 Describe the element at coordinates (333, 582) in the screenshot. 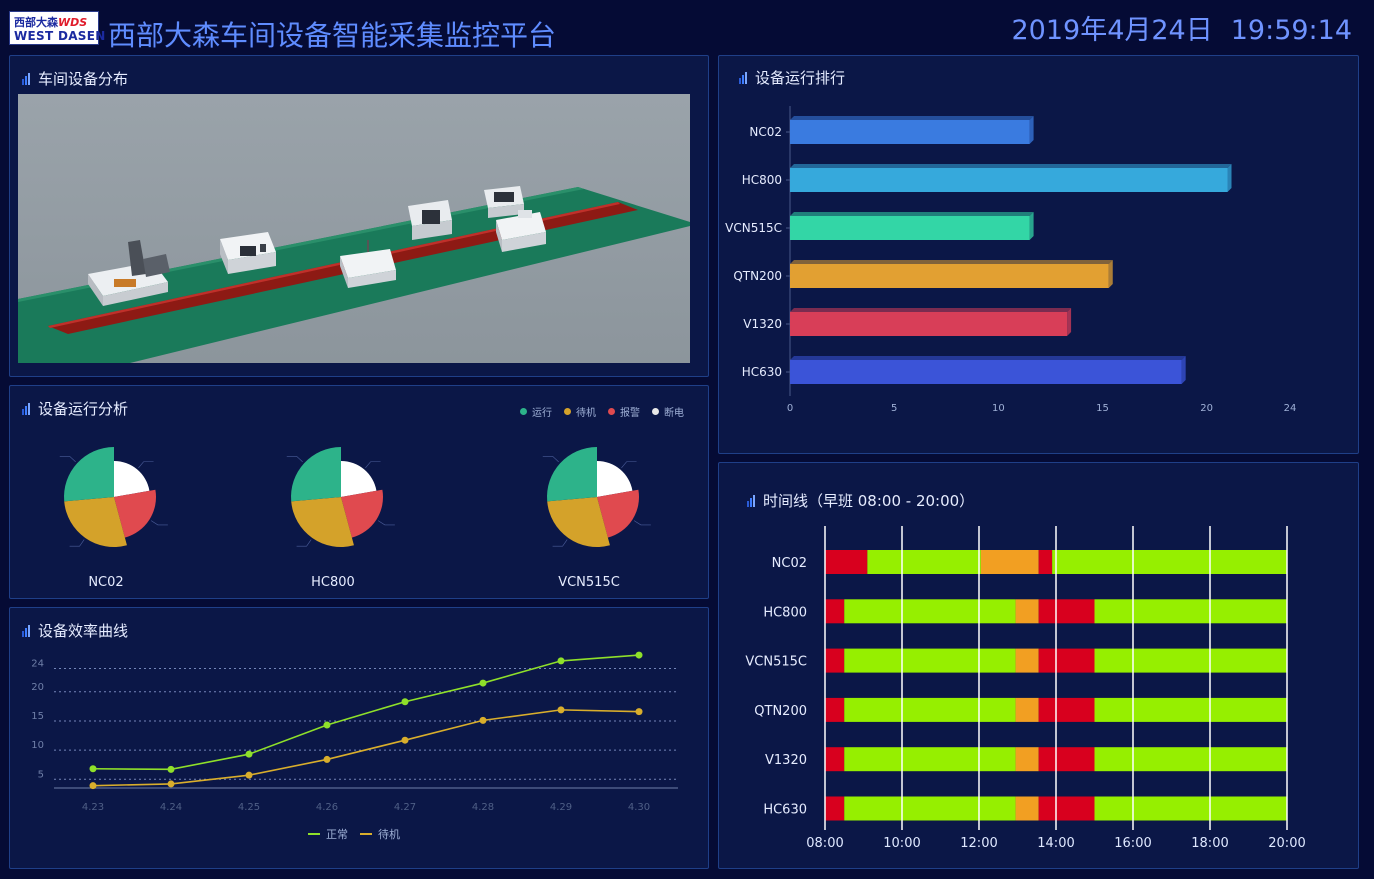

I see `pie-label-hc800: HC800` at that location.